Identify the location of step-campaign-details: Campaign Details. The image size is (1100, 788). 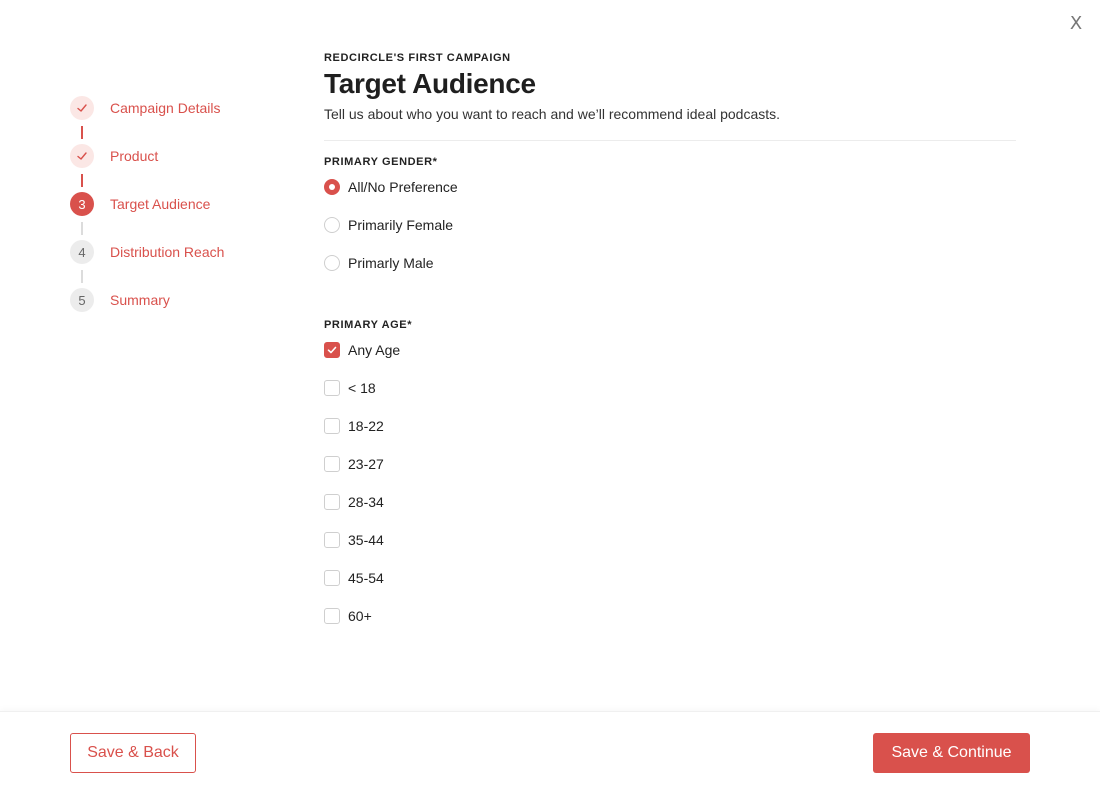
(180, 108).